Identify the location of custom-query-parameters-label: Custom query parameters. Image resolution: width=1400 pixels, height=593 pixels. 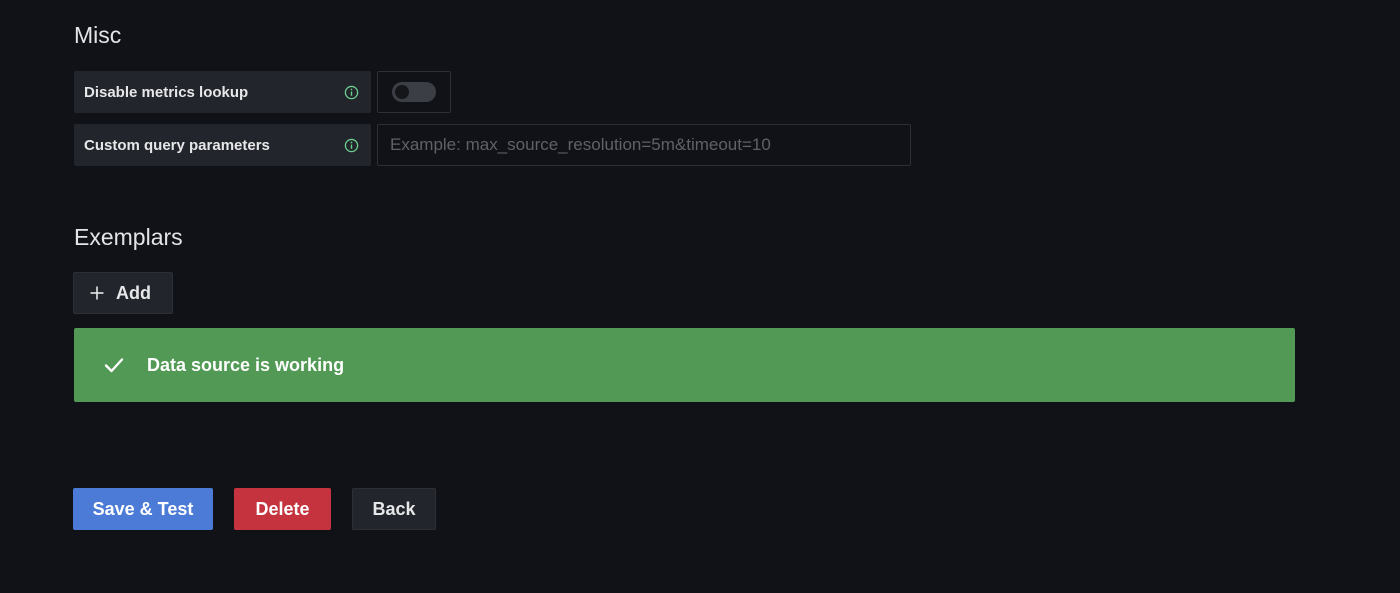
(222, 145).